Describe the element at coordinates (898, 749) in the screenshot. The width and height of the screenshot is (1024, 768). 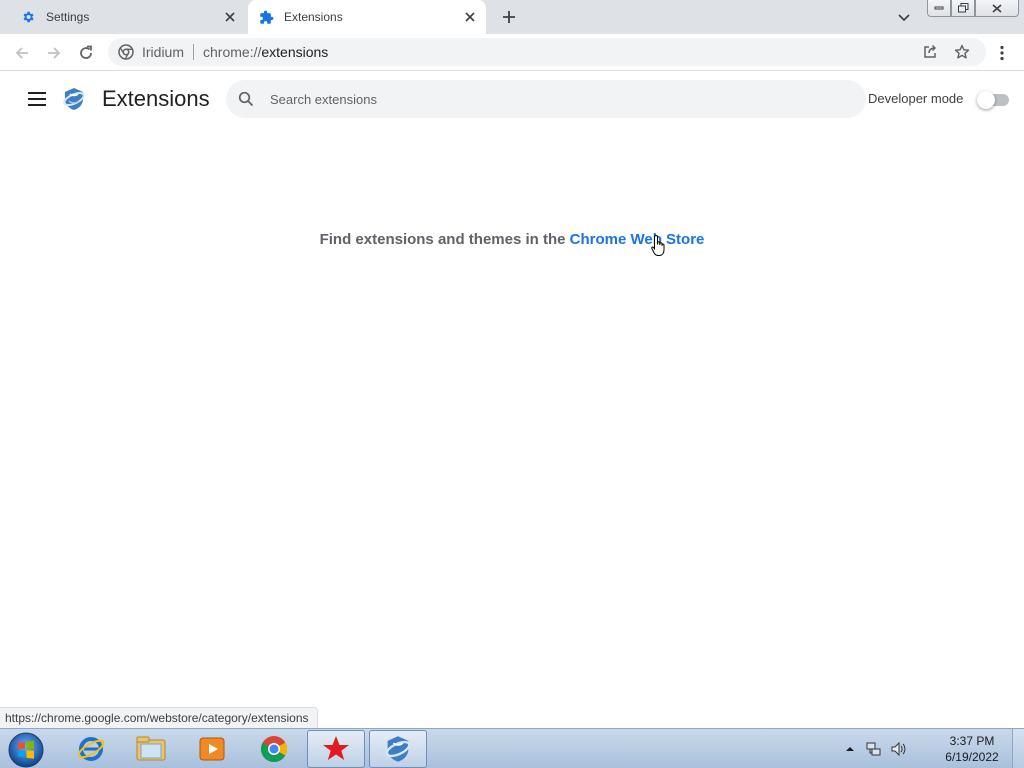
I see `volume-icon` at that location.